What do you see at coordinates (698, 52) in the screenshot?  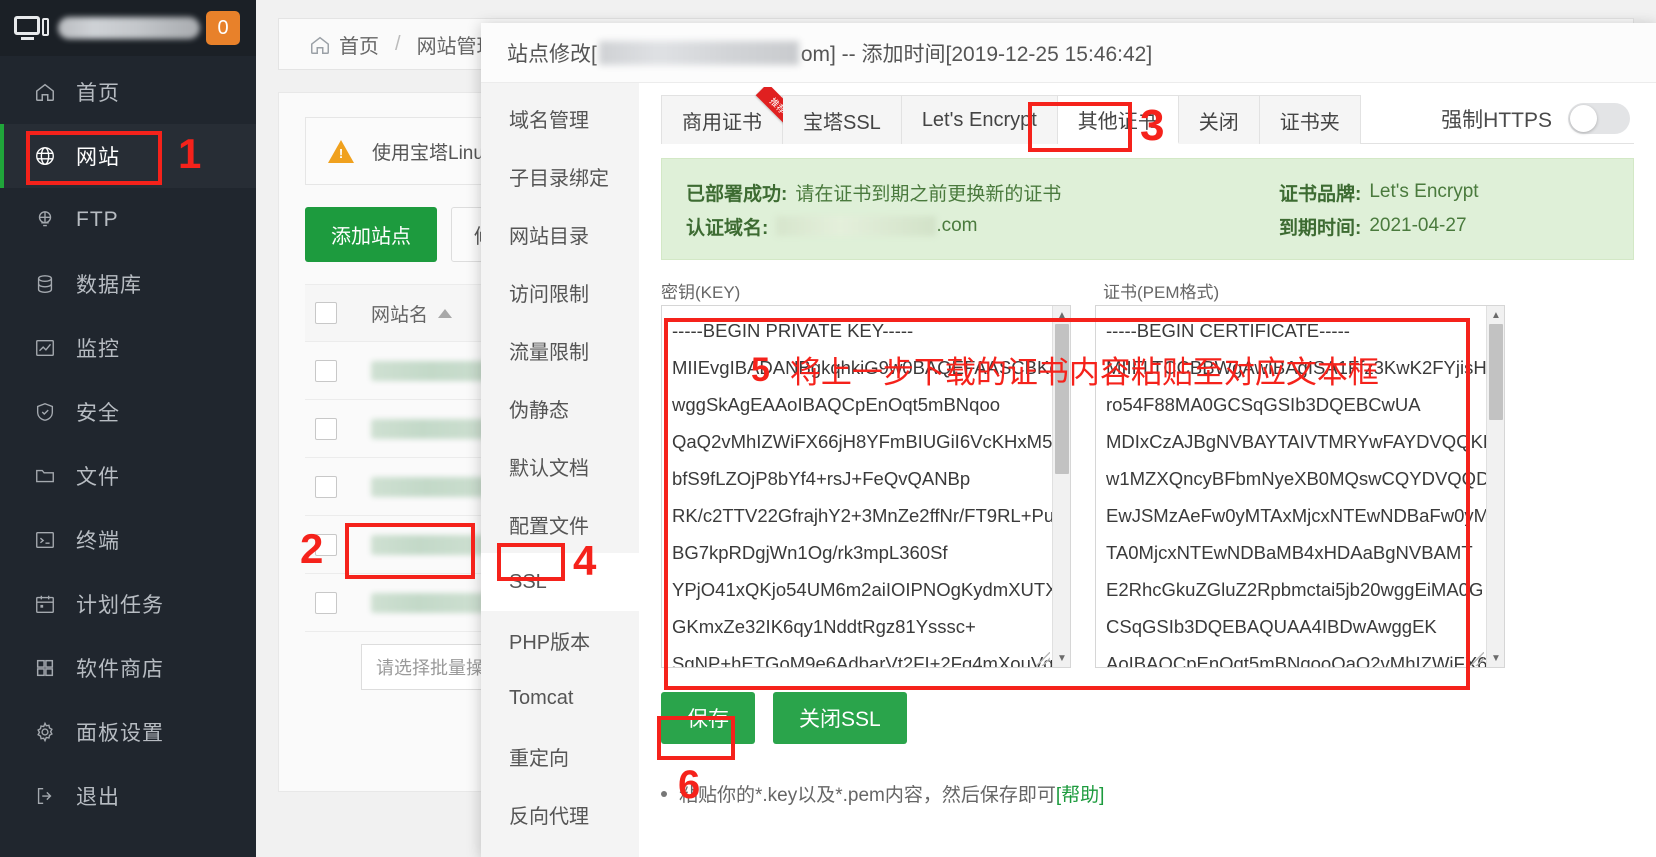 I see `domain-redacted` at bounding box center [698, 52].